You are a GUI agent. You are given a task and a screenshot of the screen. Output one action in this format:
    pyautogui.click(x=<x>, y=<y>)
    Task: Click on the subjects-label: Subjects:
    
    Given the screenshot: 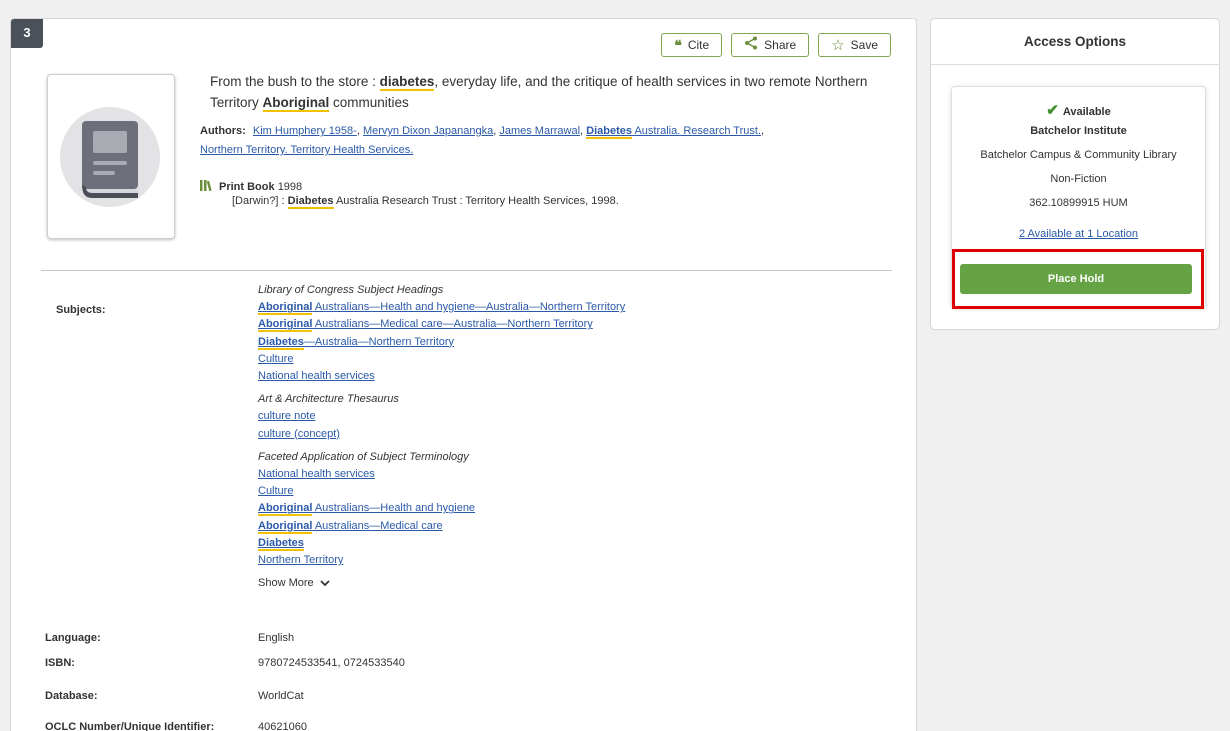 What is the action you would take?
    pyautogui.click(x=81, y=310)
    